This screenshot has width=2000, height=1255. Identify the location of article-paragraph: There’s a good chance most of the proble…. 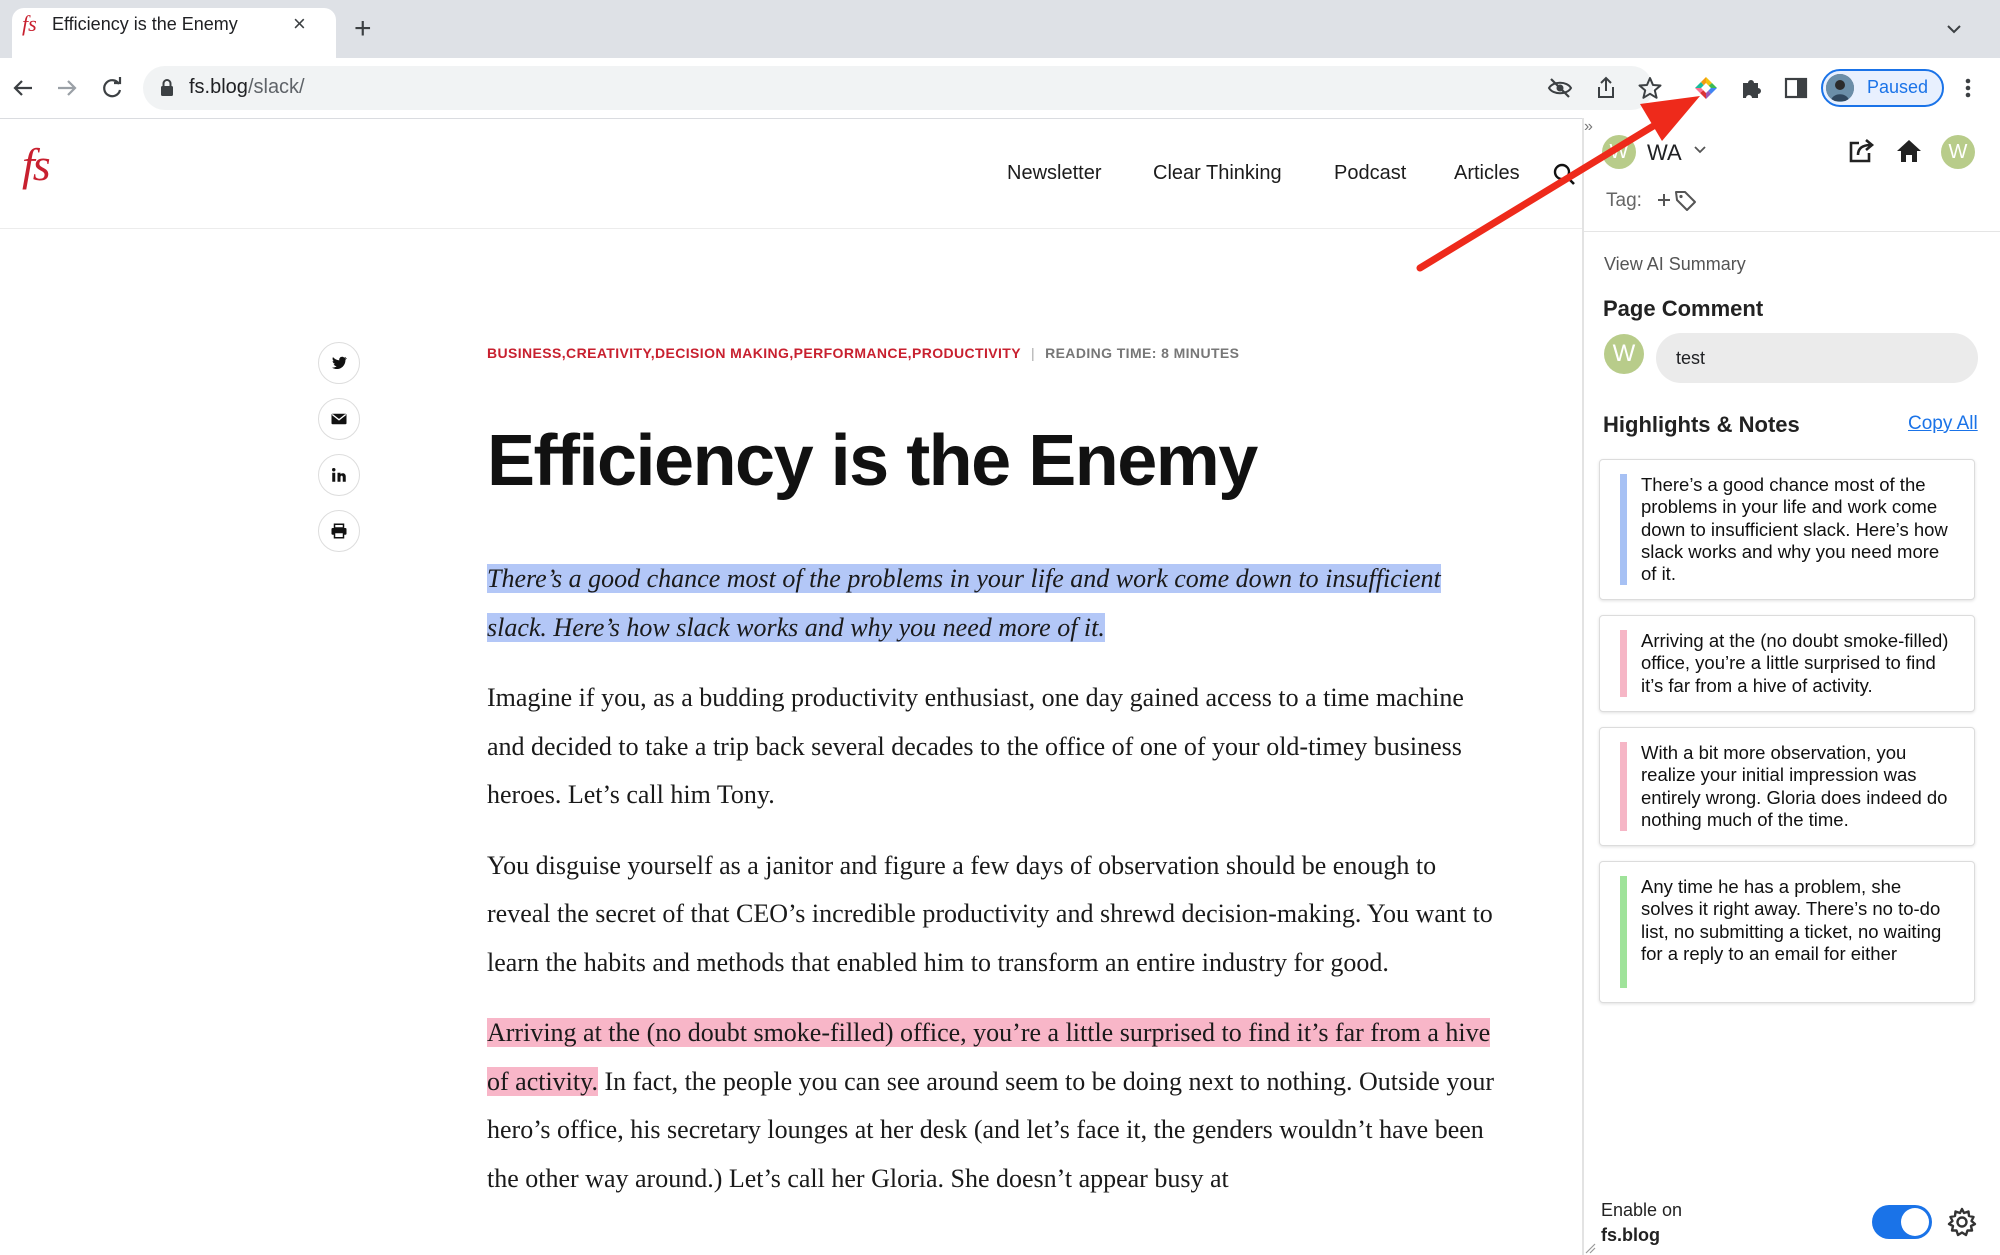
(993, 603).